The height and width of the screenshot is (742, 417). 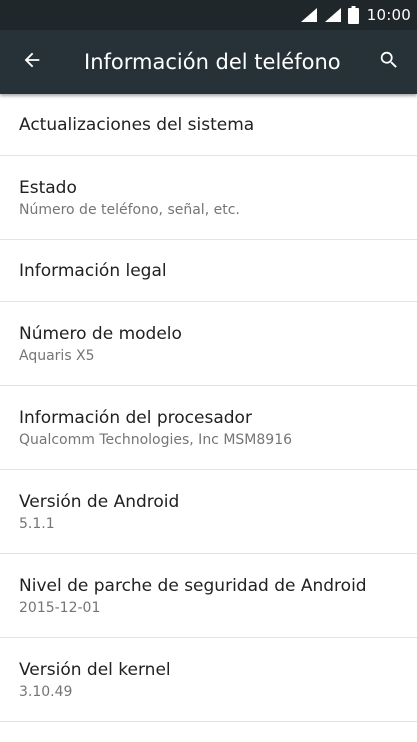 I want to click on item-summary: Qualcomm Technologies, Inc MSM8916, so click(x=156, y=439).